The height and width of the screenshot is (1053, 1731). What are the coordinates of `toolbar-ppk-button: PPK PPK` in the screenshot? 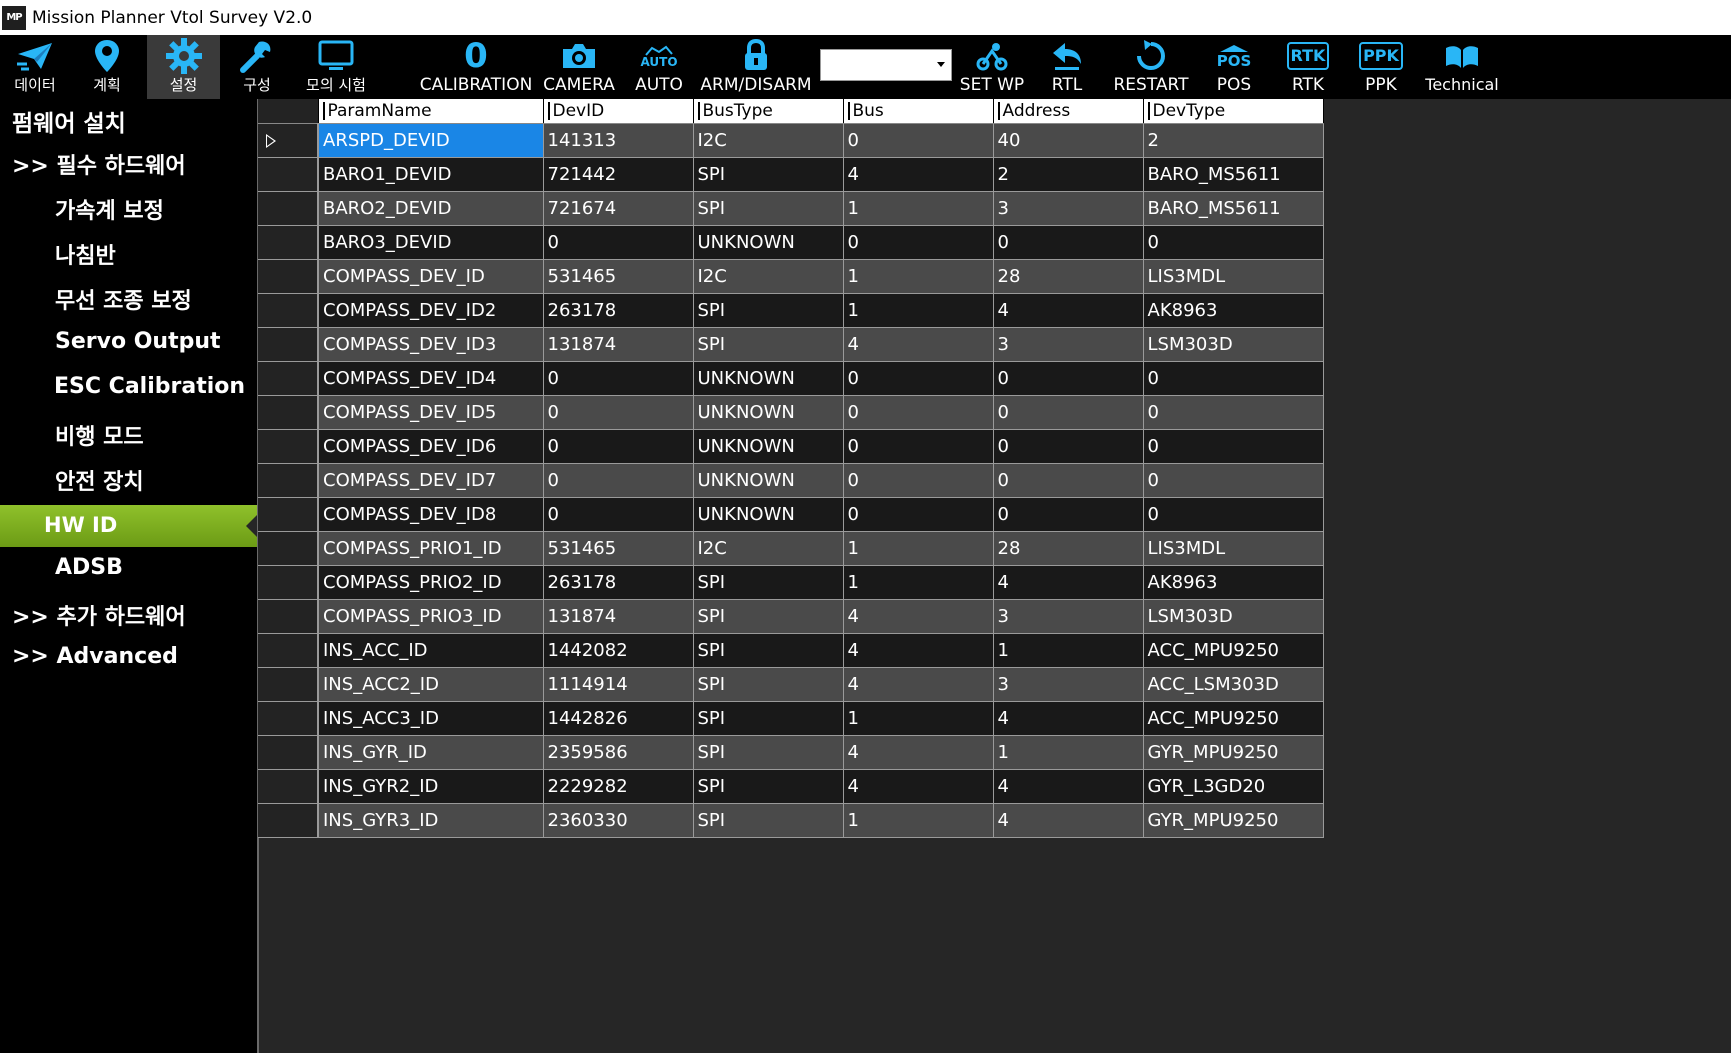 It's located at (1381, 67).